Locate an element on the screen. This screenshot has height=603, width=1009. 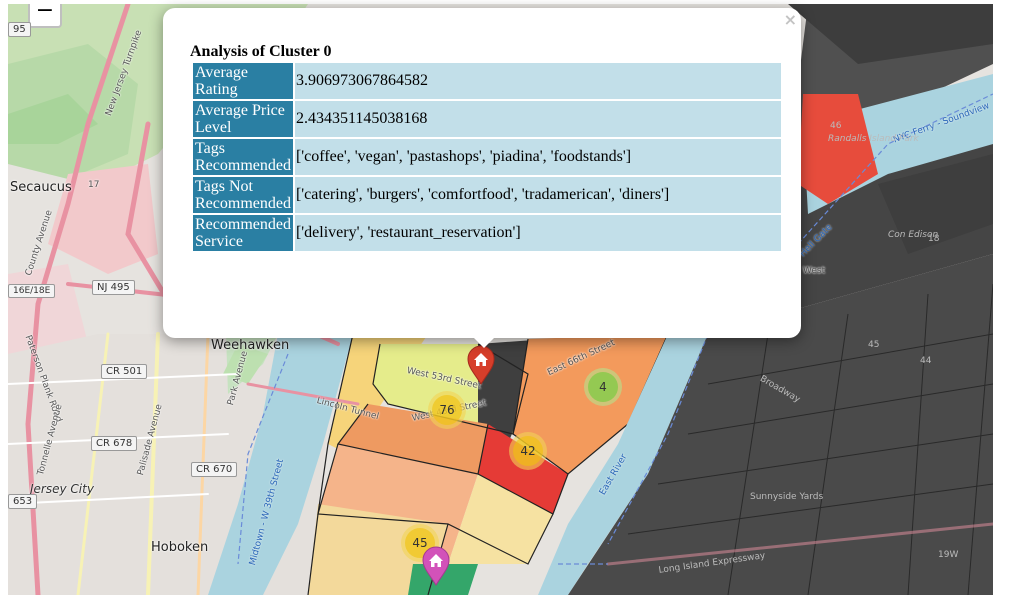
cluster-count: 76 is located at coordinates (447, 410).